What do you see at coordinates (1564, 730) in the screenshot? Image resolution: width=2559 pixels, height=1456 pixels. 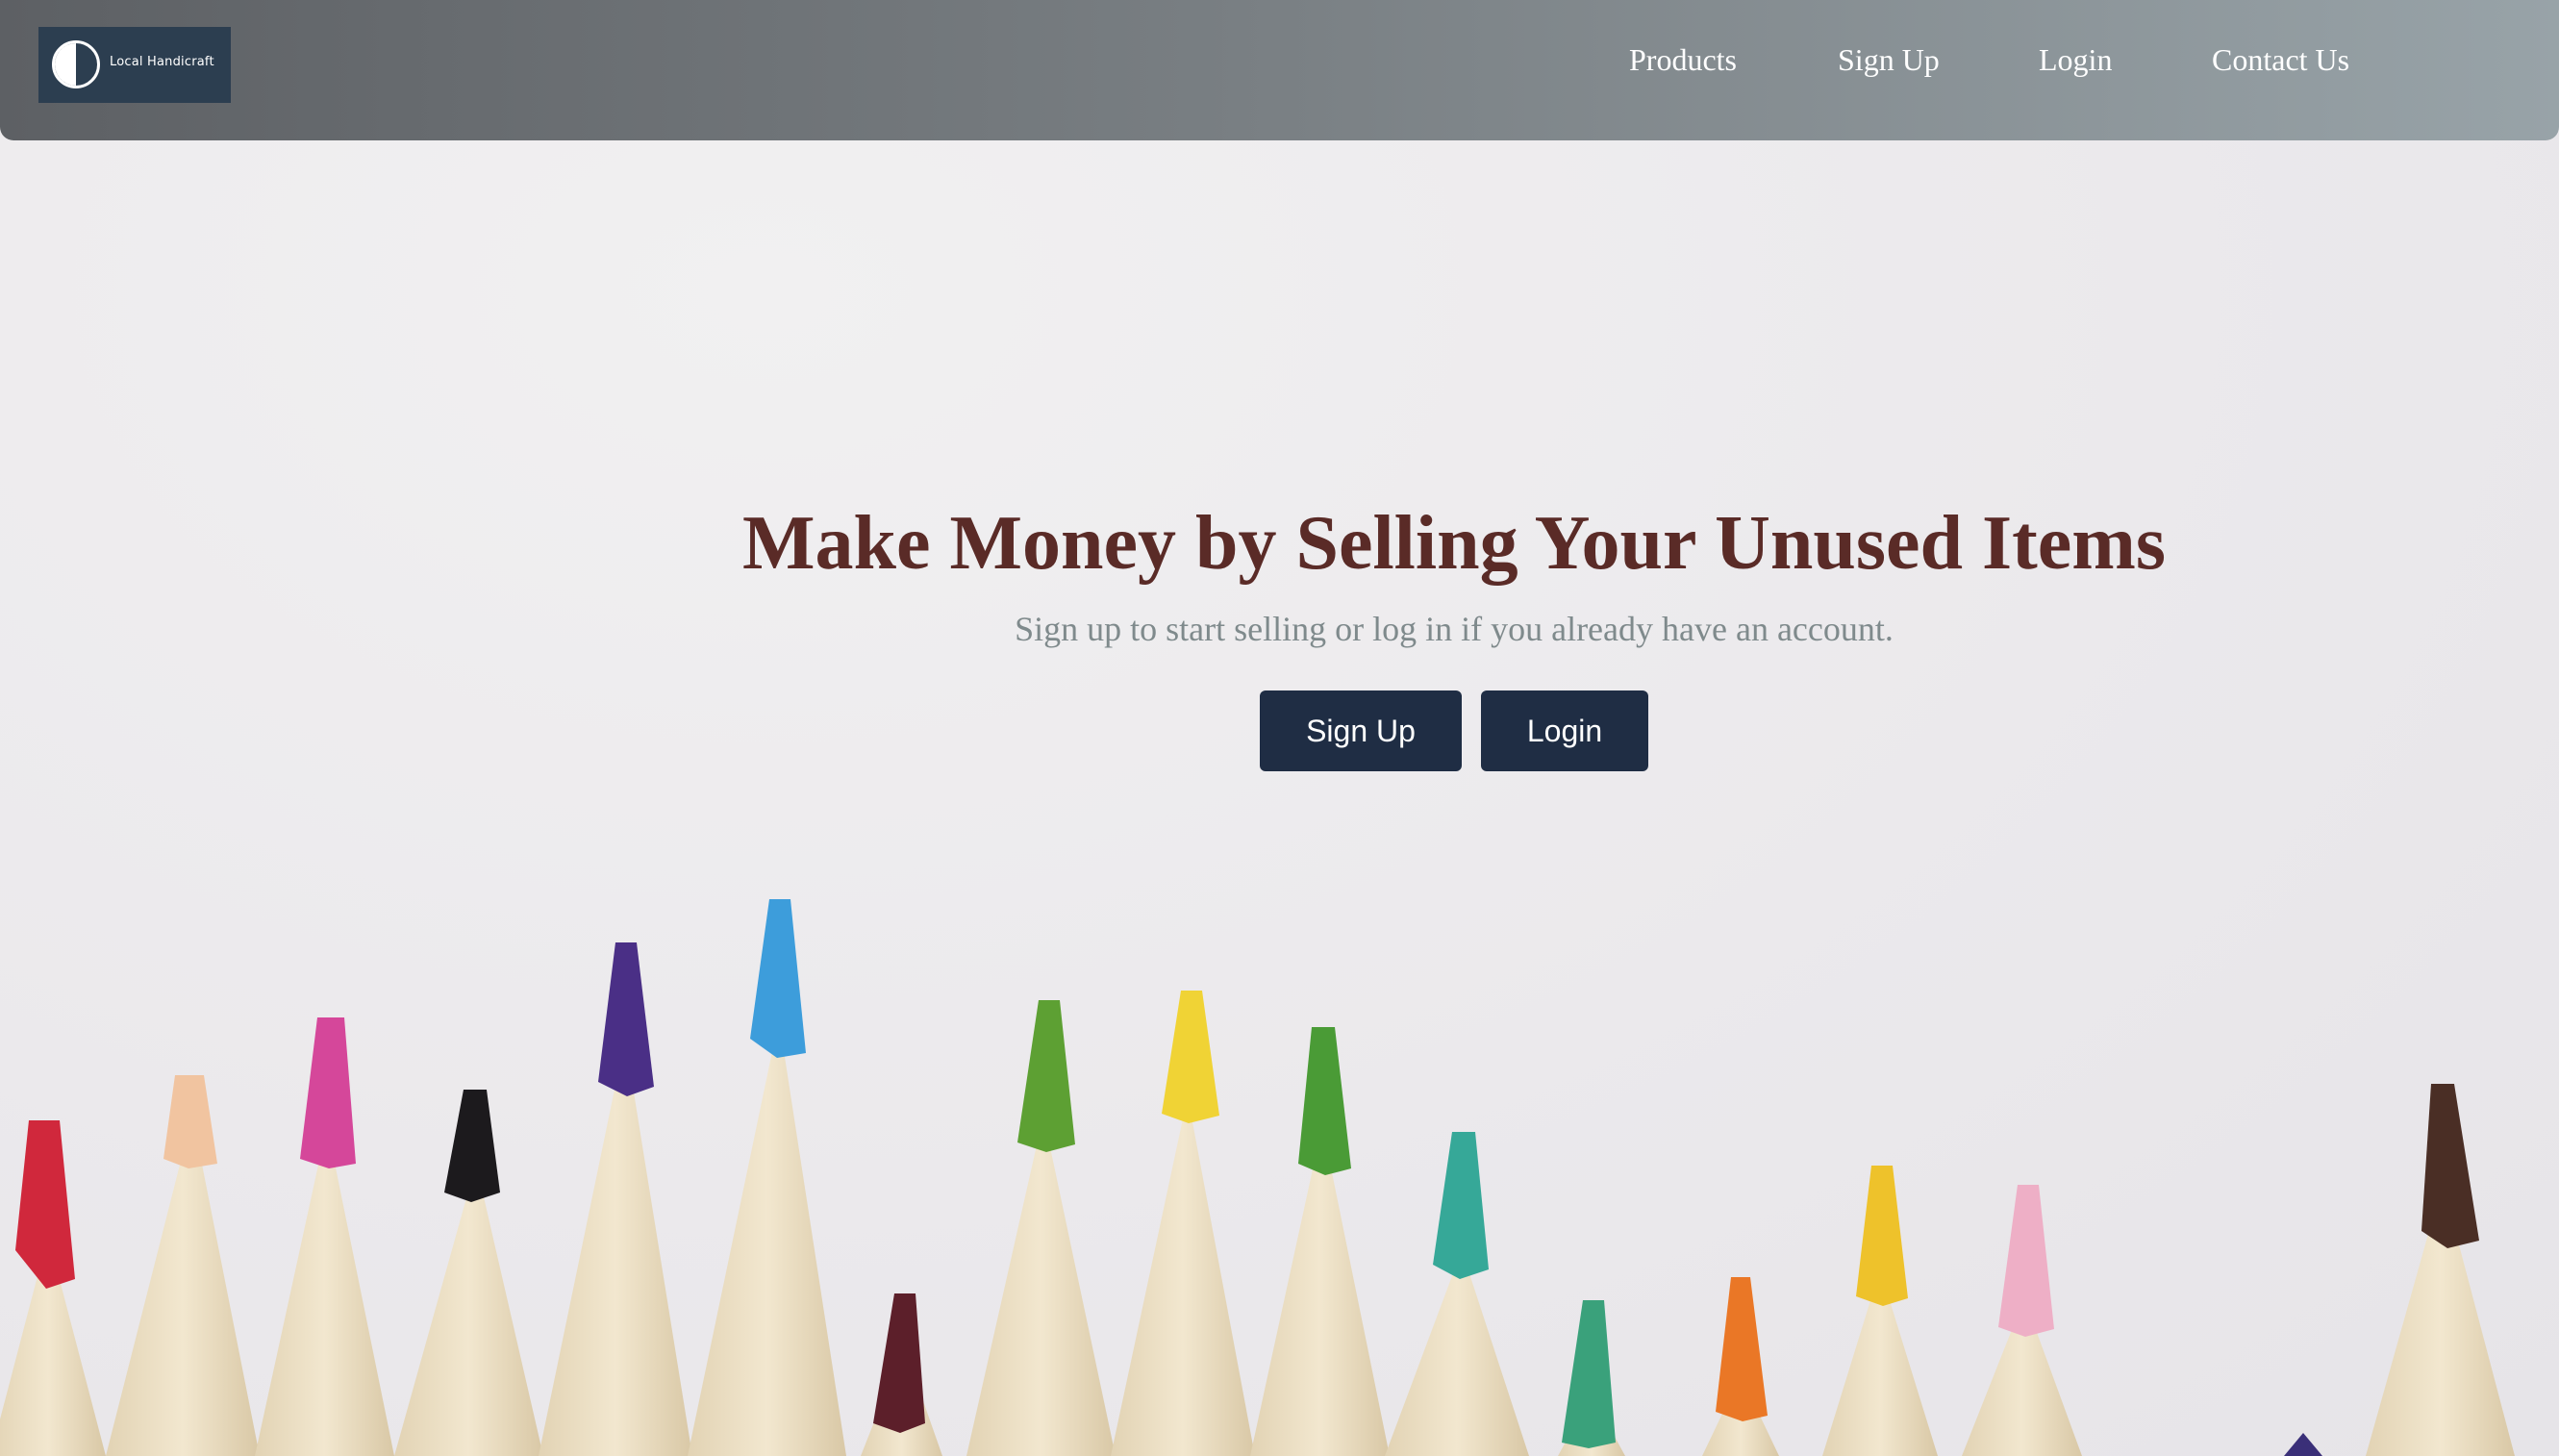 I see `login-button: Login` at bounding box center [1564, 730].